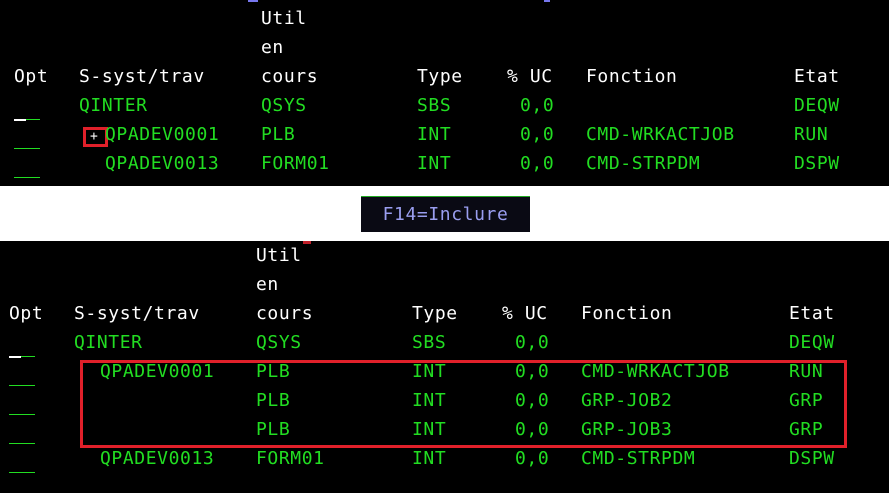  Describe the element at coordinates (94, 137) in the screenshot. I see `expand-marker: +` at that location.